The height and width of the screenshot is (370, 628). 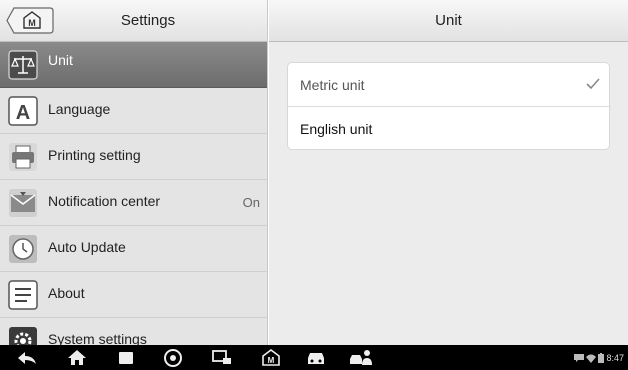 I want to click on status-area: 8:47, so click(x=599, y=358).